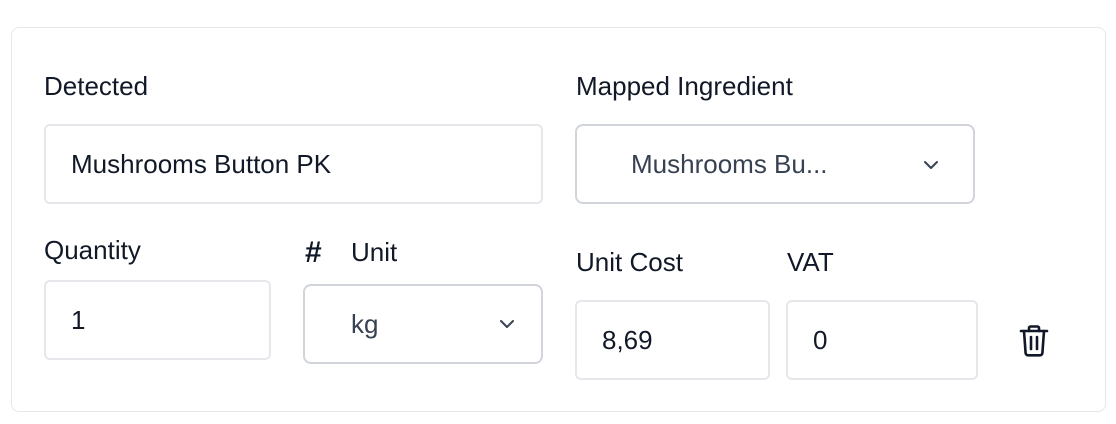 Image resolution: width=1116 pixels, height=424 pixels. I want to click on unit-cost-input: 8,69, so click(672, 340).